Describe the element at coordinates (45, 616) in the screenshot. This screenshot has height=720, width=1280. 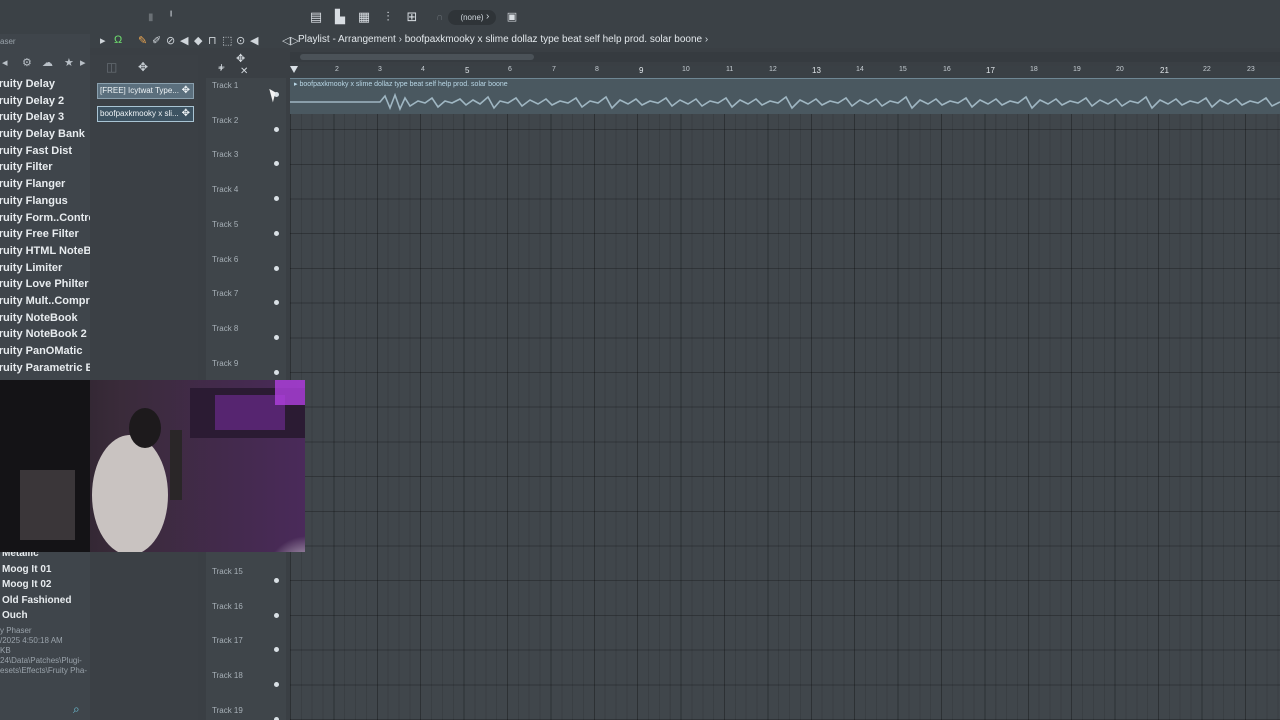
I see `preset-item: Ouch` at that location.